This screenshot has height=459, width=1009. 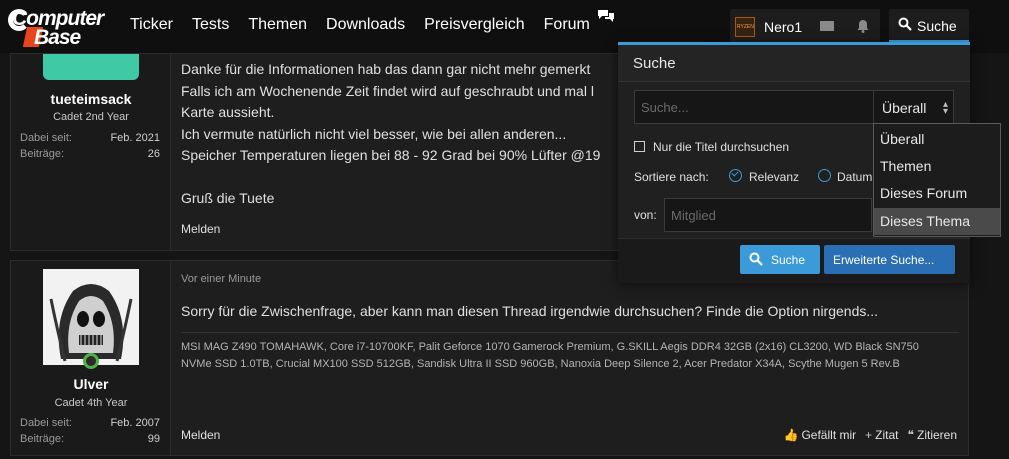 What do you see at coordinates (57, 37) in the screenshot?
I see `logo-text-line2: Base` at bounding box center [57, 37].